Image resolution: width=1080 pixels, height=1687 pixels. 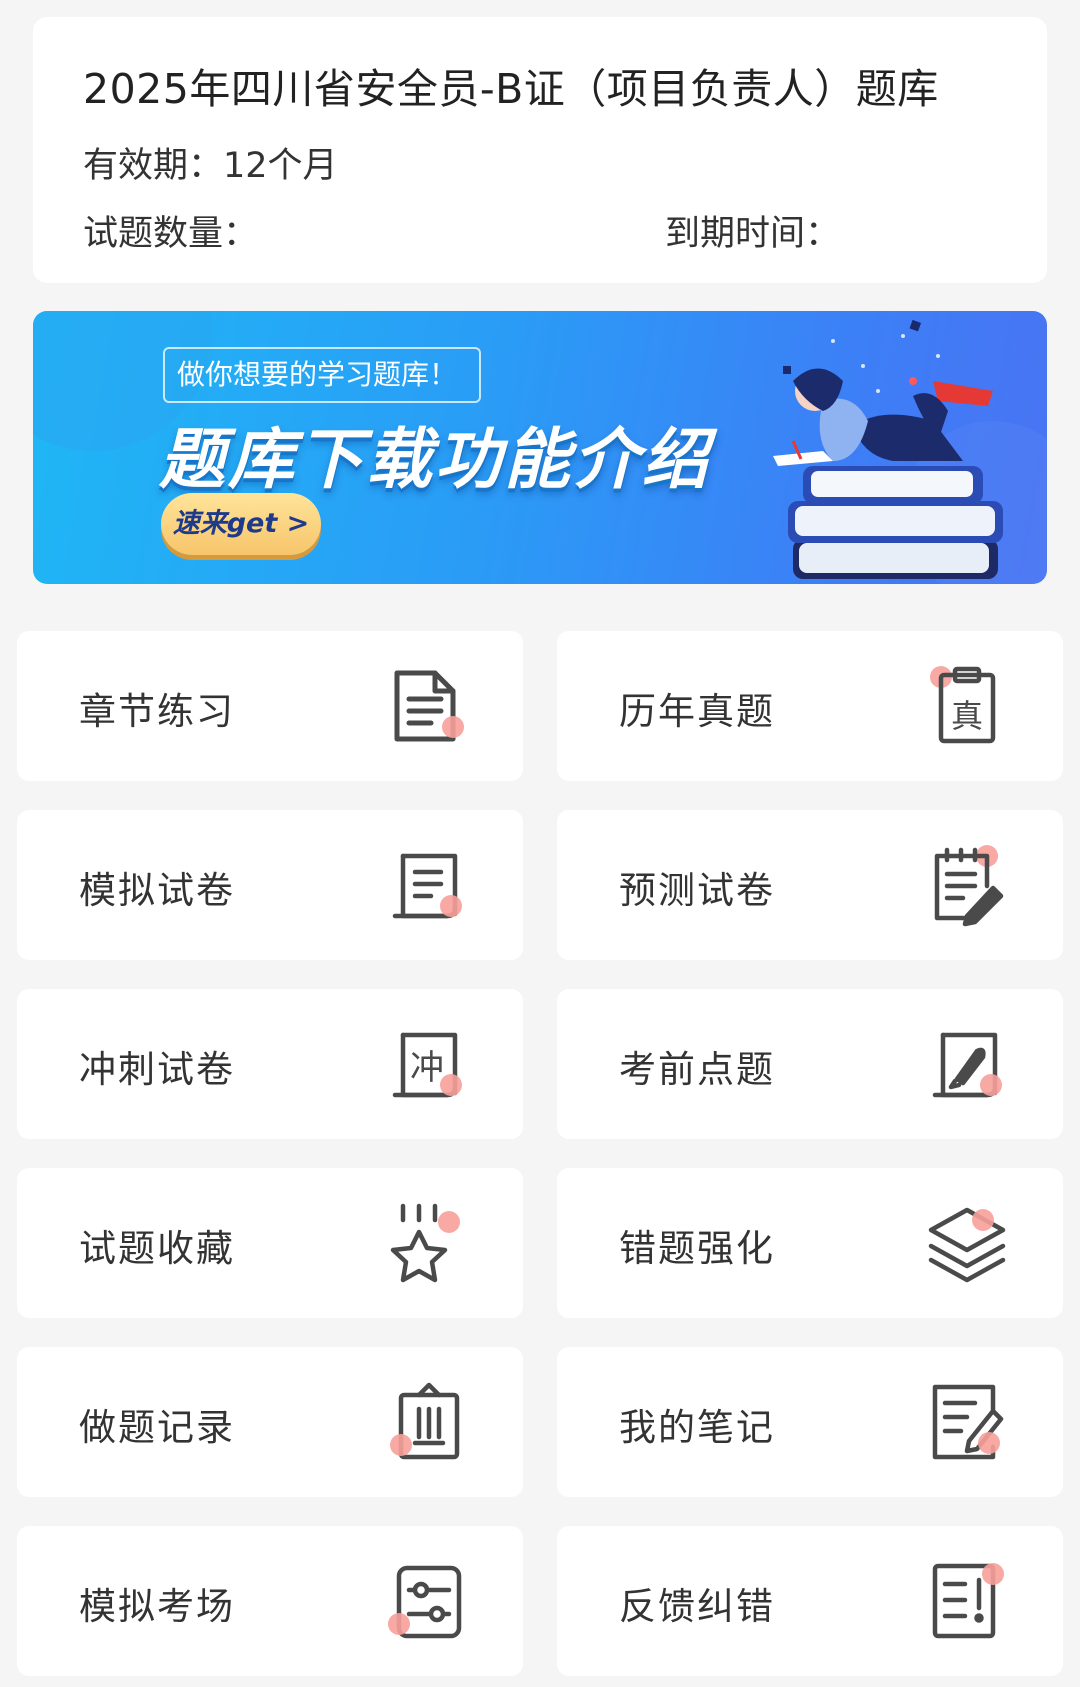 I want to click on svg-text: 真, so click(x=967, y=716).